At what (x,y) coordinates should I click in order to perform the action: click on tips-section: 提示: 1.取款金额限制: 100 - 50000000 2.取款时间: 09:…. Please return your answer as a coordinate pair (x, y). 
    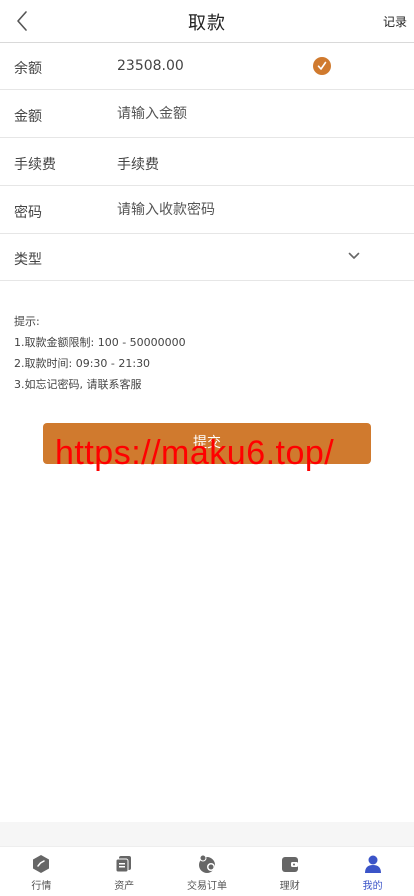
    Looking at the image, I should click on (100, 353).